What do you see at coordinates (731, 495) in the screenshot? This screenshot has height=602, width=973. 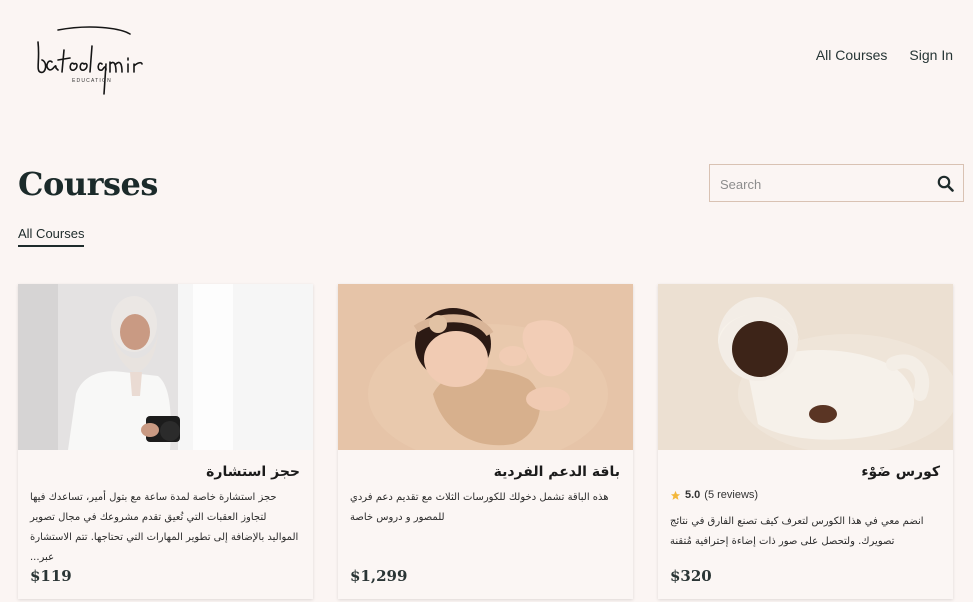 I see `review-count: (5 reviews)` at bounding box center [731, 495].